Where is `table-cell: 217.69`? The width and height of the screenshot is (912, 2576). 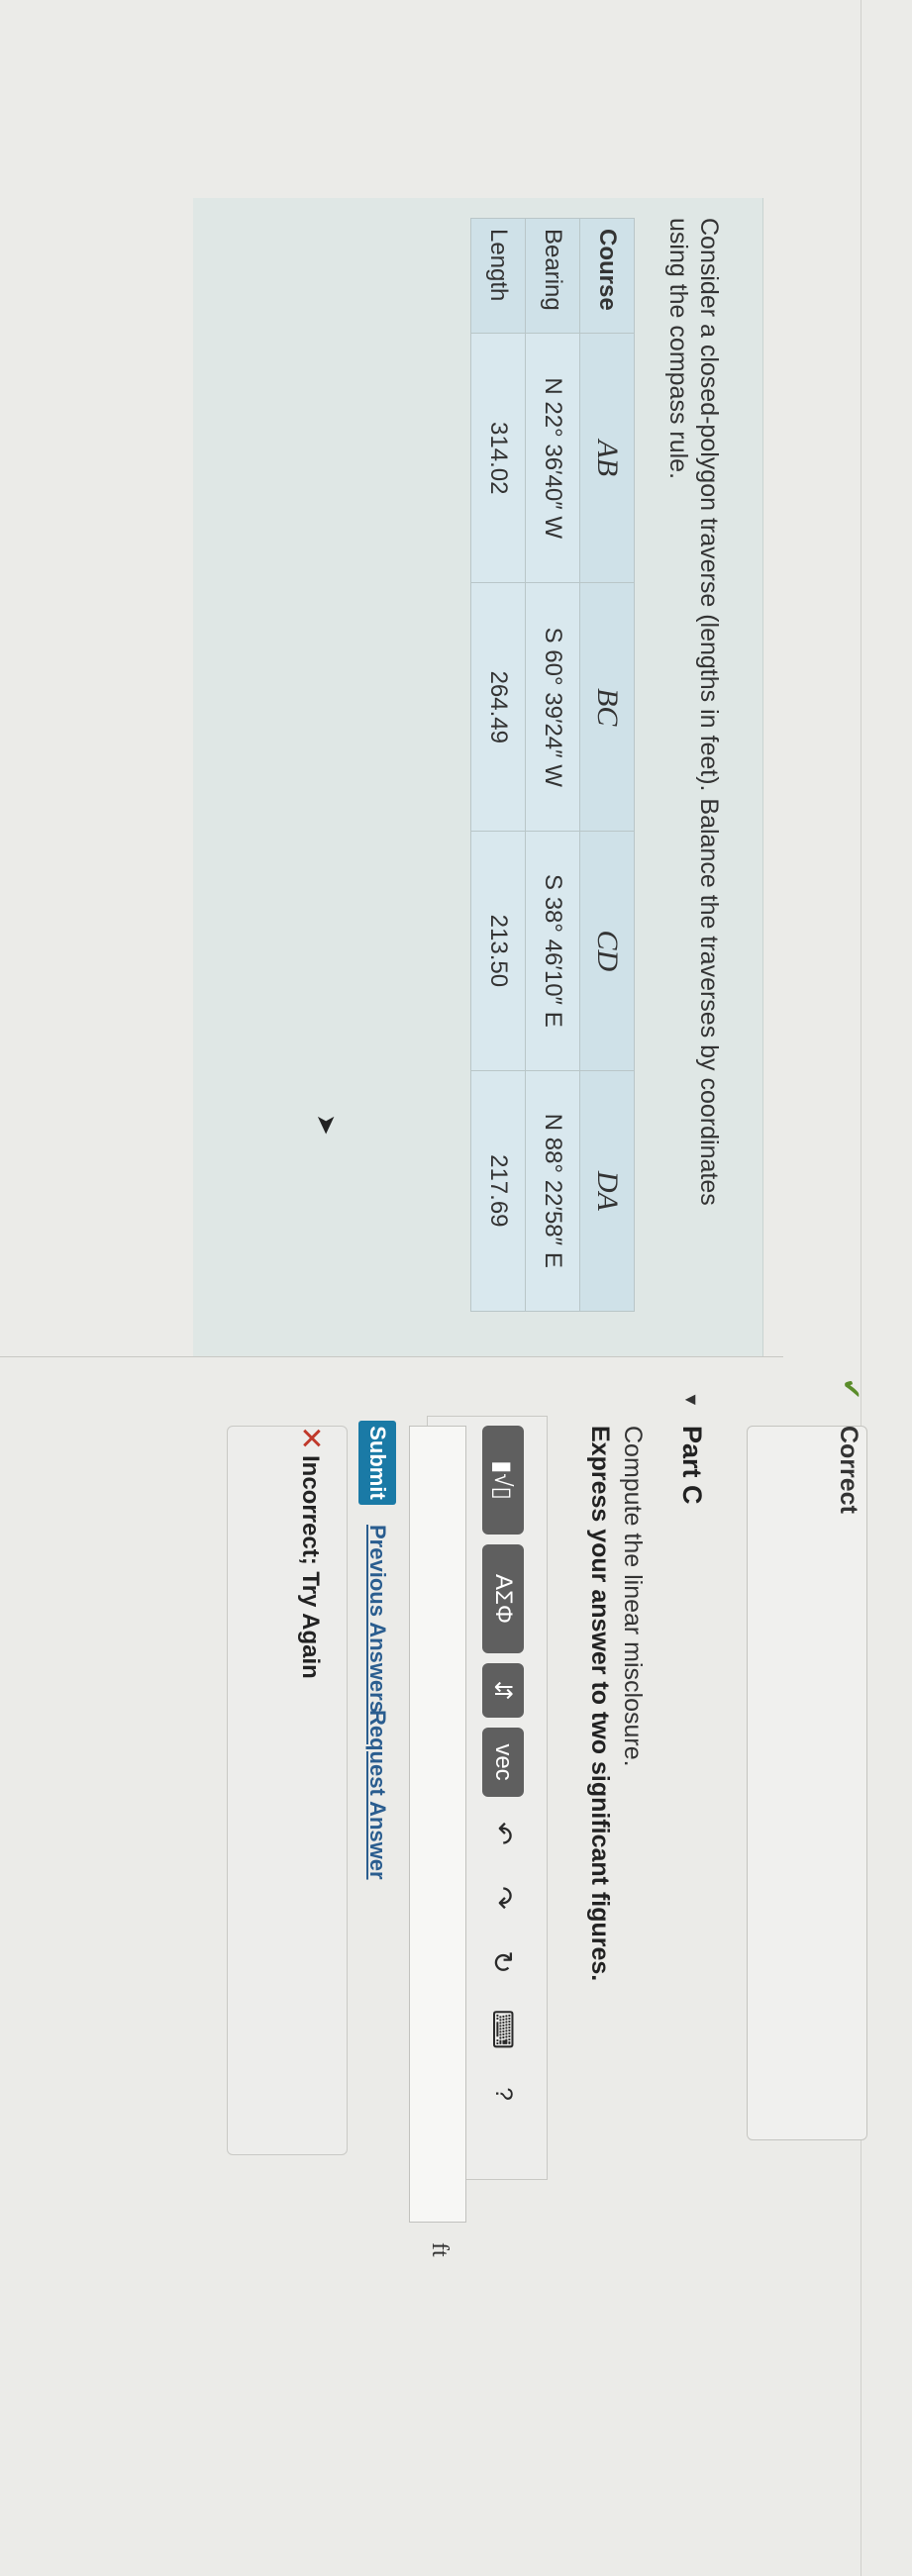
table-cell: 217.69 is located at coordinates (498, 1191).